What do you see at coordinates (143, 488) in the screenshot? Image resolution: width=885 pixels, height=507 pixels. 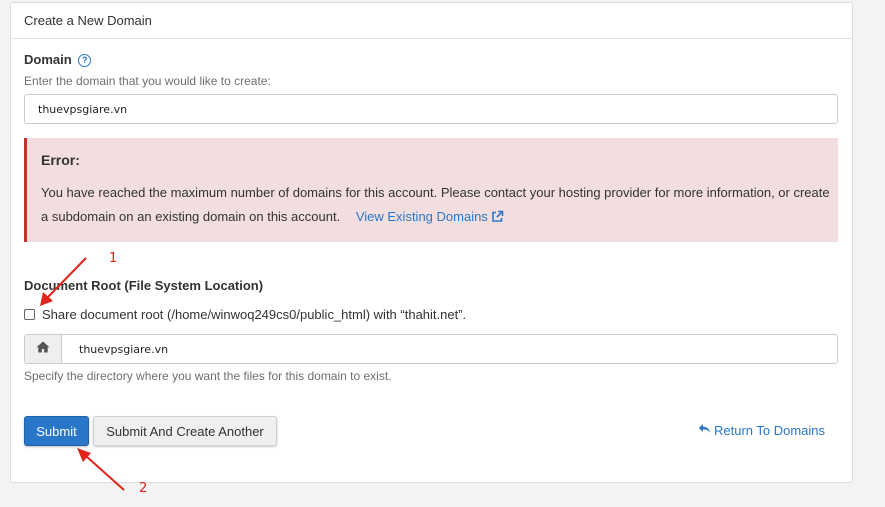 I see `annotation-marker-2: 2` at bounding box center [143, 488].